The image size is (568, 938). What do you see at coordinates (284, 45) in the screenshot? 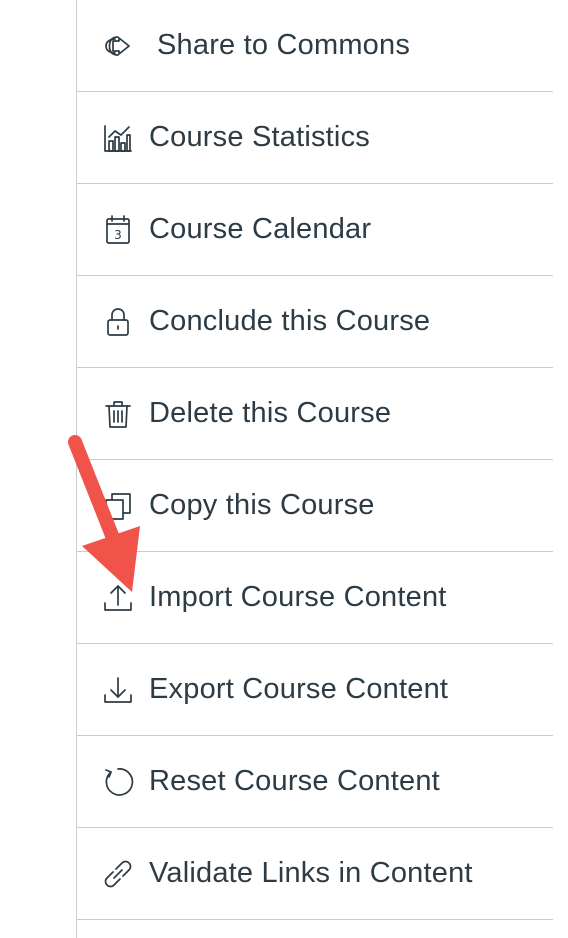
I see `menu-item-label: Share to Commons` at bounding box center [284, 45].